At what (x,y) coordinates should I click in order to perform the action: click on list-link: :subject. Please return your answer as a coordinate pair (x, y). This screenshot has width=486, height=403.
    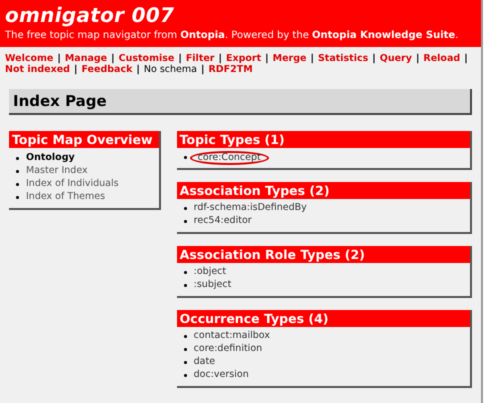
    Looking at the image, I should click on (213, 285).